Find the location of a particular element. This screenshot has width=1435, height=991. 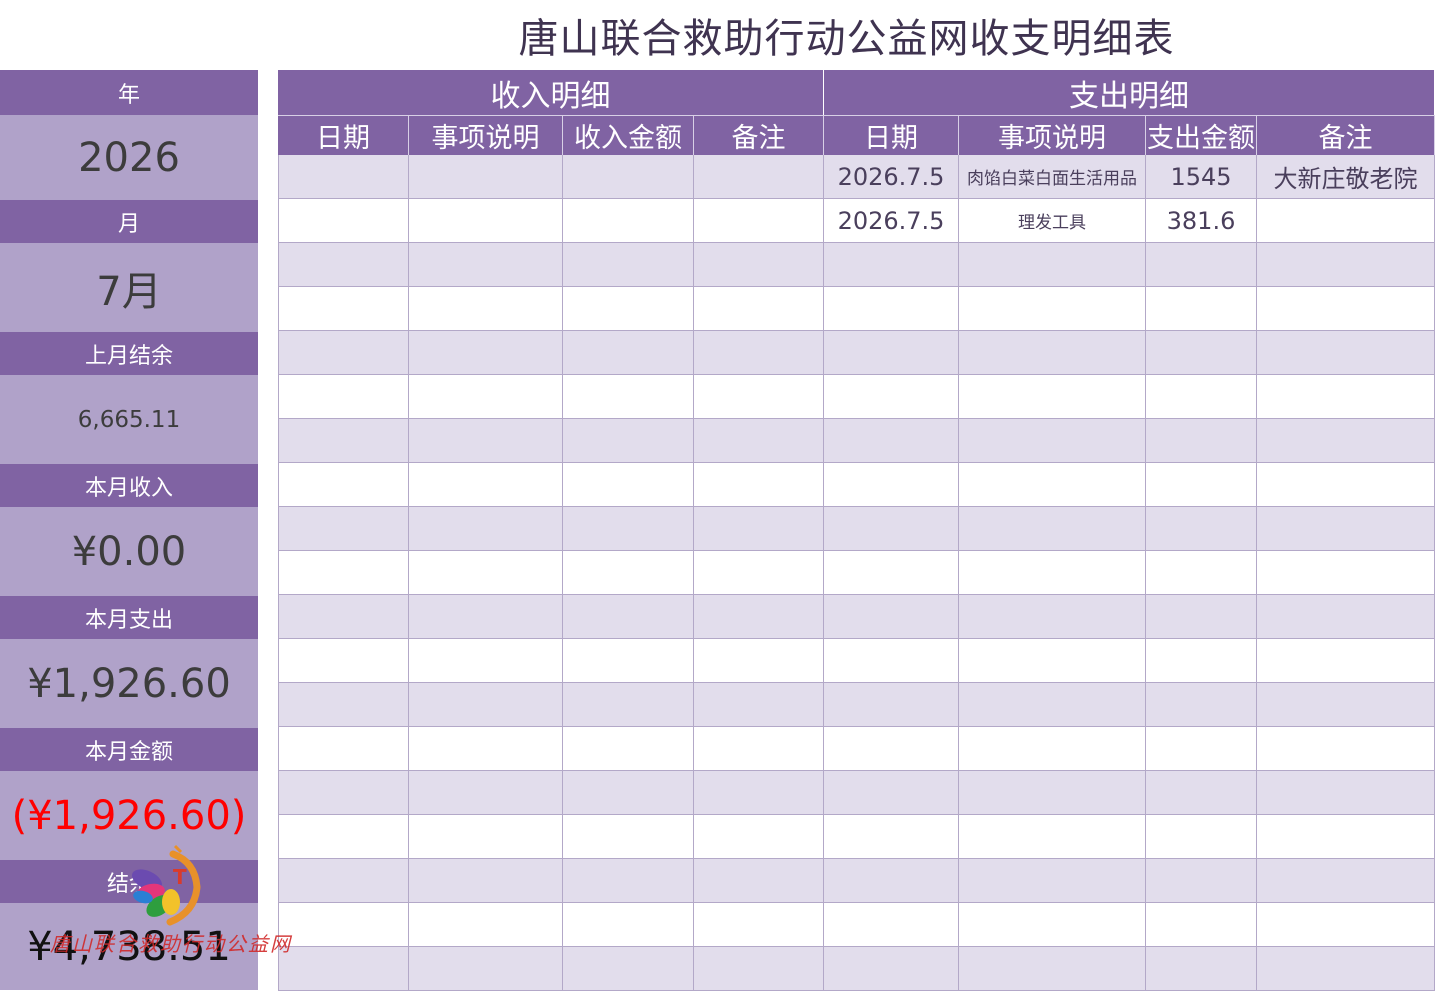

month-value: 7月 is located at coordinates (129, 287).